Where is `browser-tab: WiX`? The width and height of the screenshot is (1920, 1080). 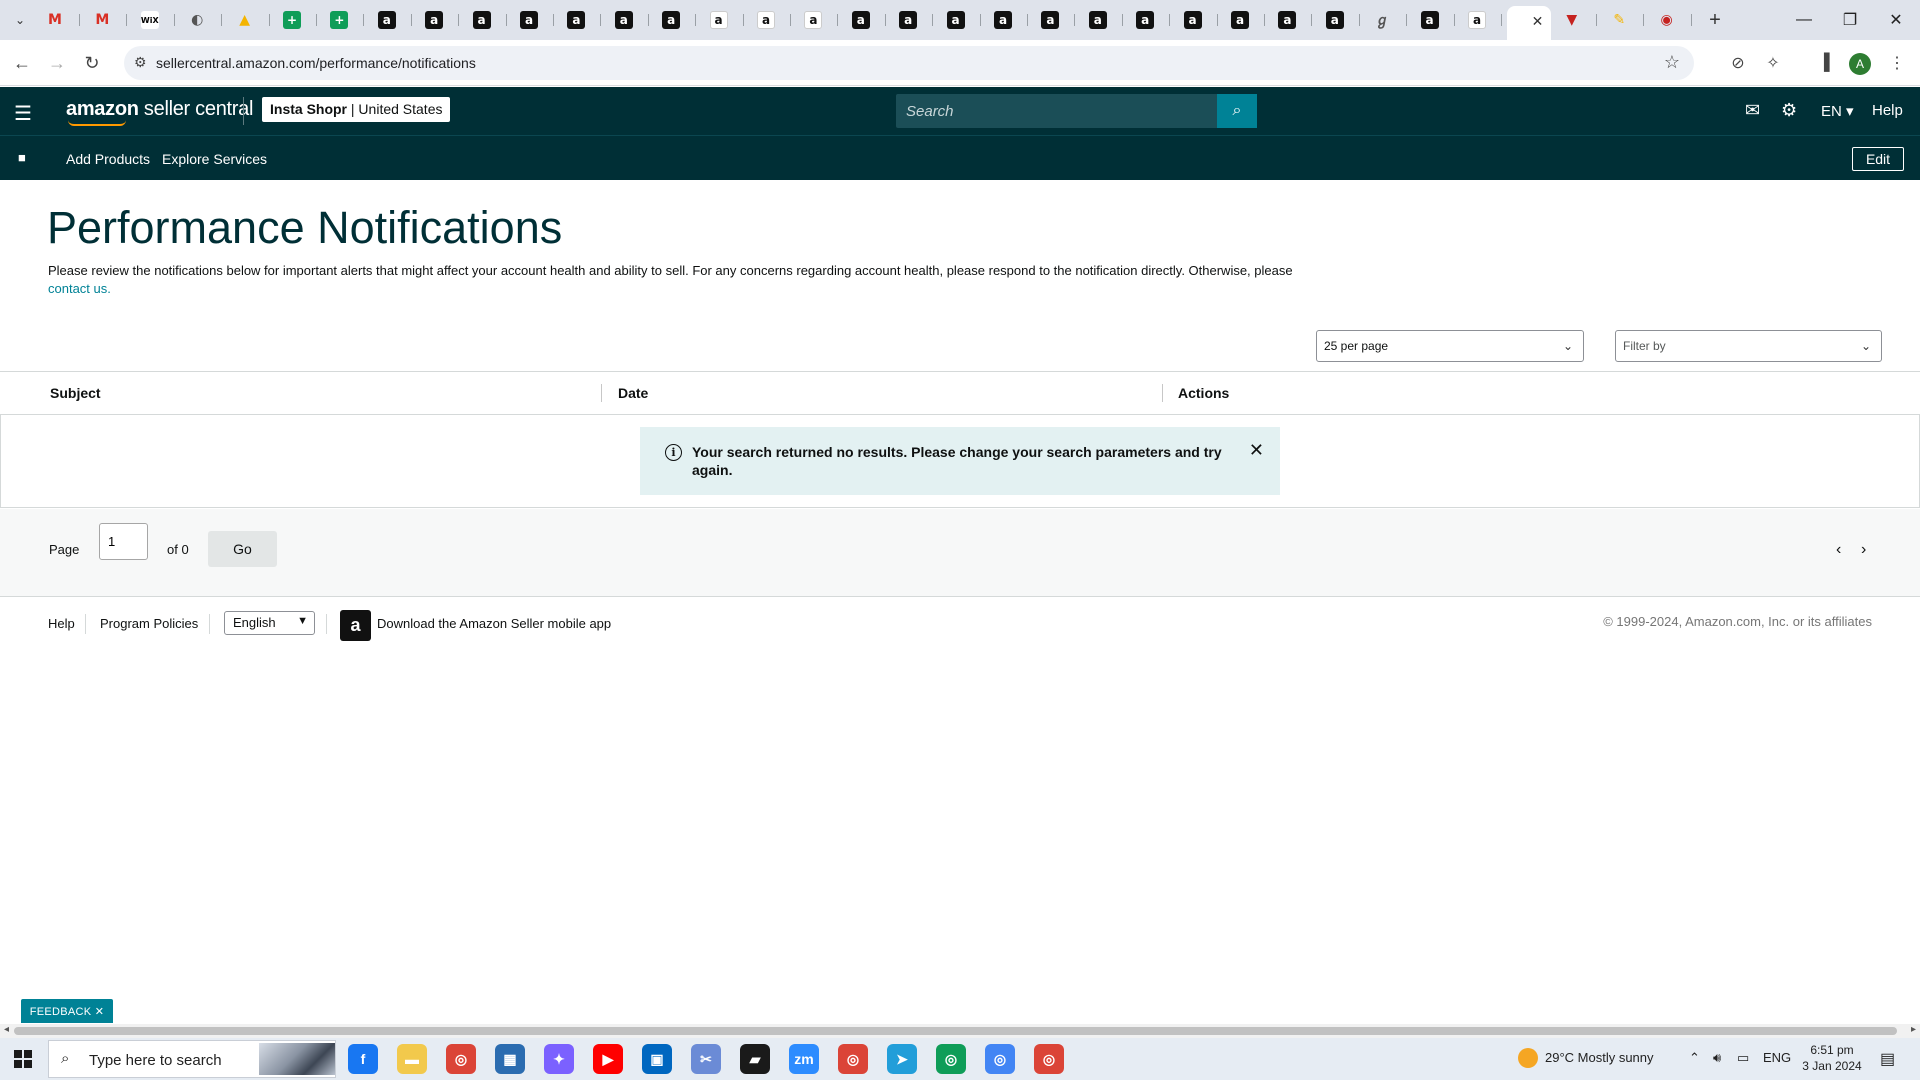 browser-tab: WiX is located at coordinates (155, 20).